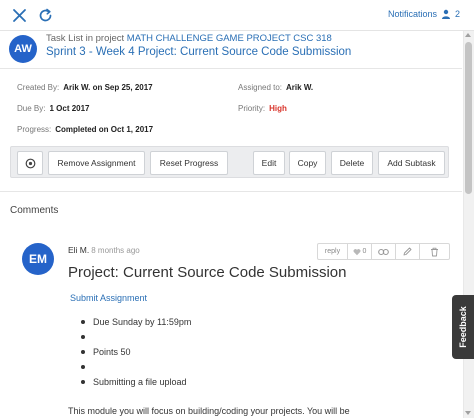  Describe the element at coordinates (189, 163) in the screenshot. I see `reset-progress-button: Reset Progress` at that location.